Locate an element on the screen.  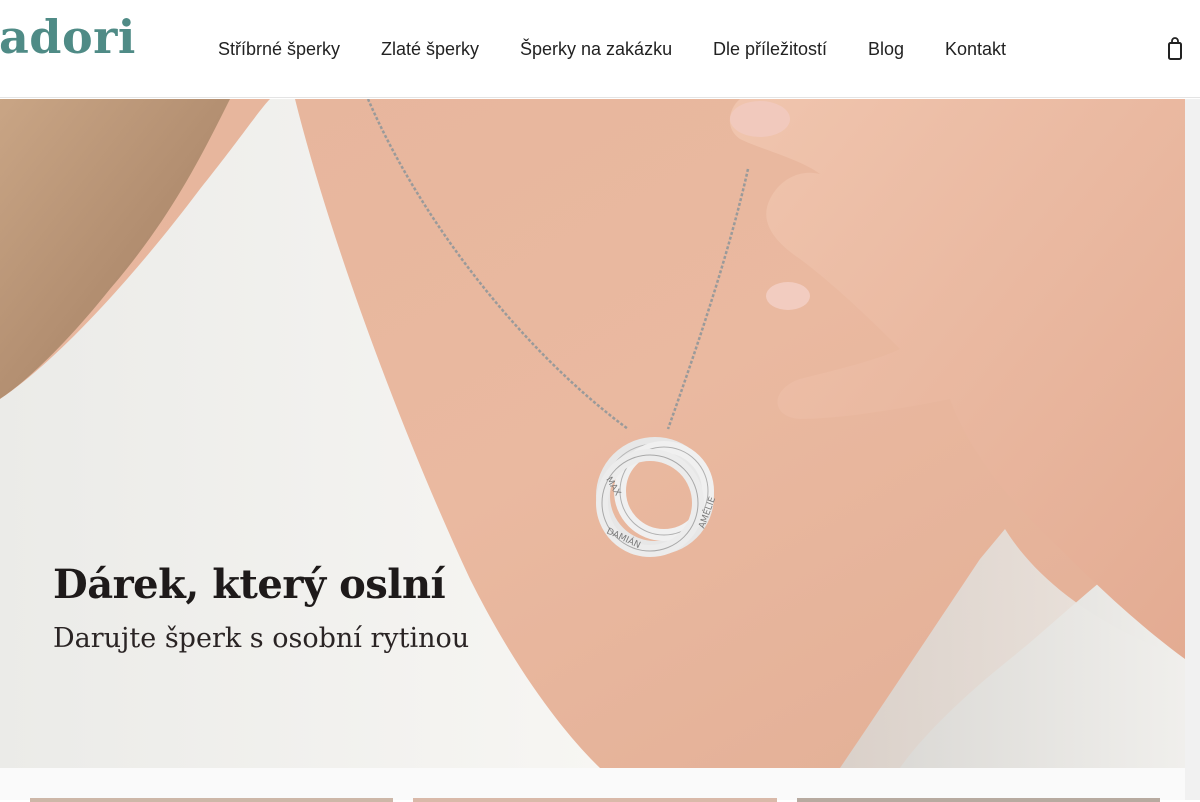
brand-logo: adori is located at coordinates (68, 37).